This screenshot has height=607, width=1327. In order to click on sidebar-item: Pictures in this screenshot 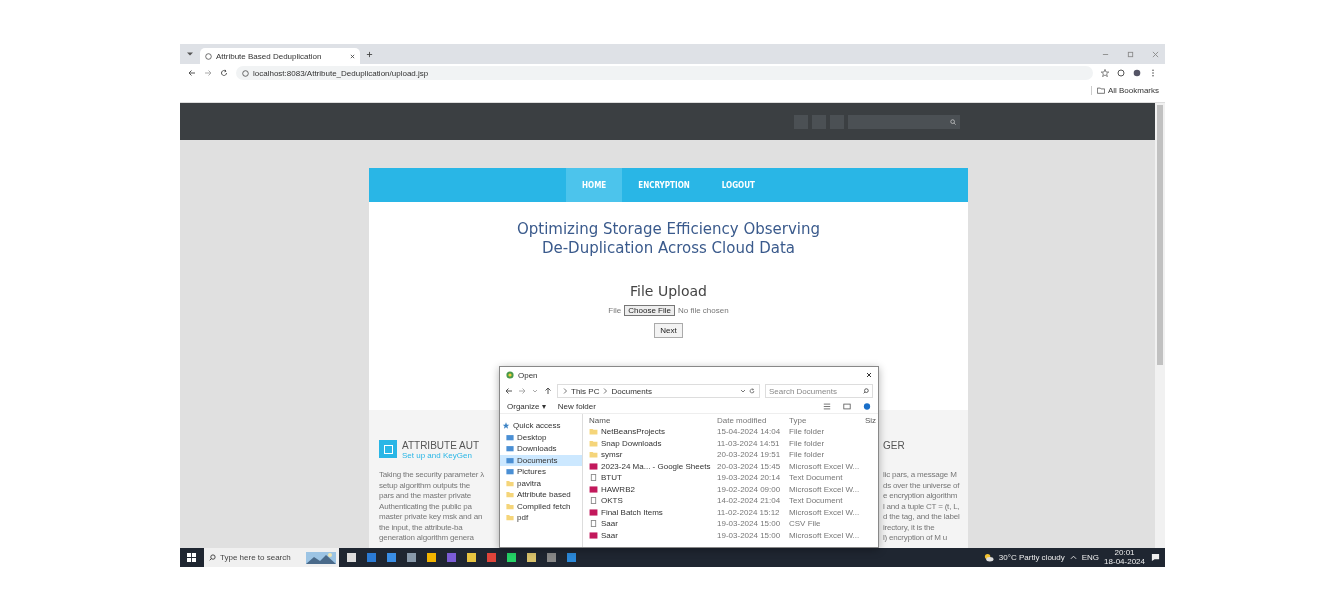, I will do `click(541, 472)`.